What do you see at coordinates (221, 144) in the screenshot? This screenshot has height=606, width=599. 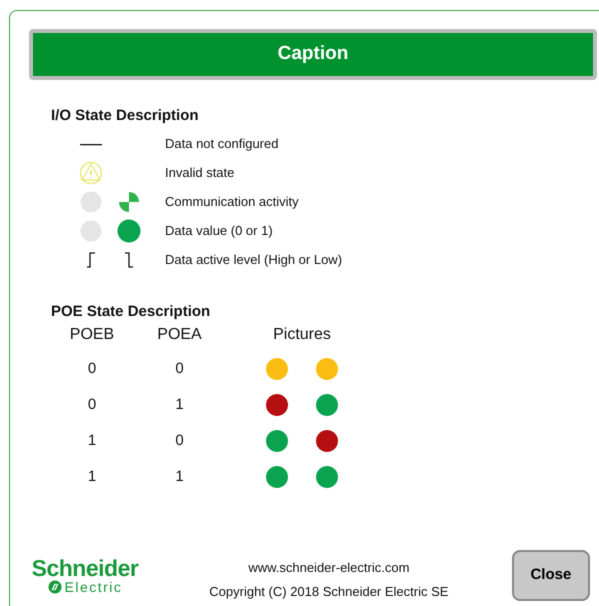 I see `legend-label: Data not configured` at bounding box center [221, 144].